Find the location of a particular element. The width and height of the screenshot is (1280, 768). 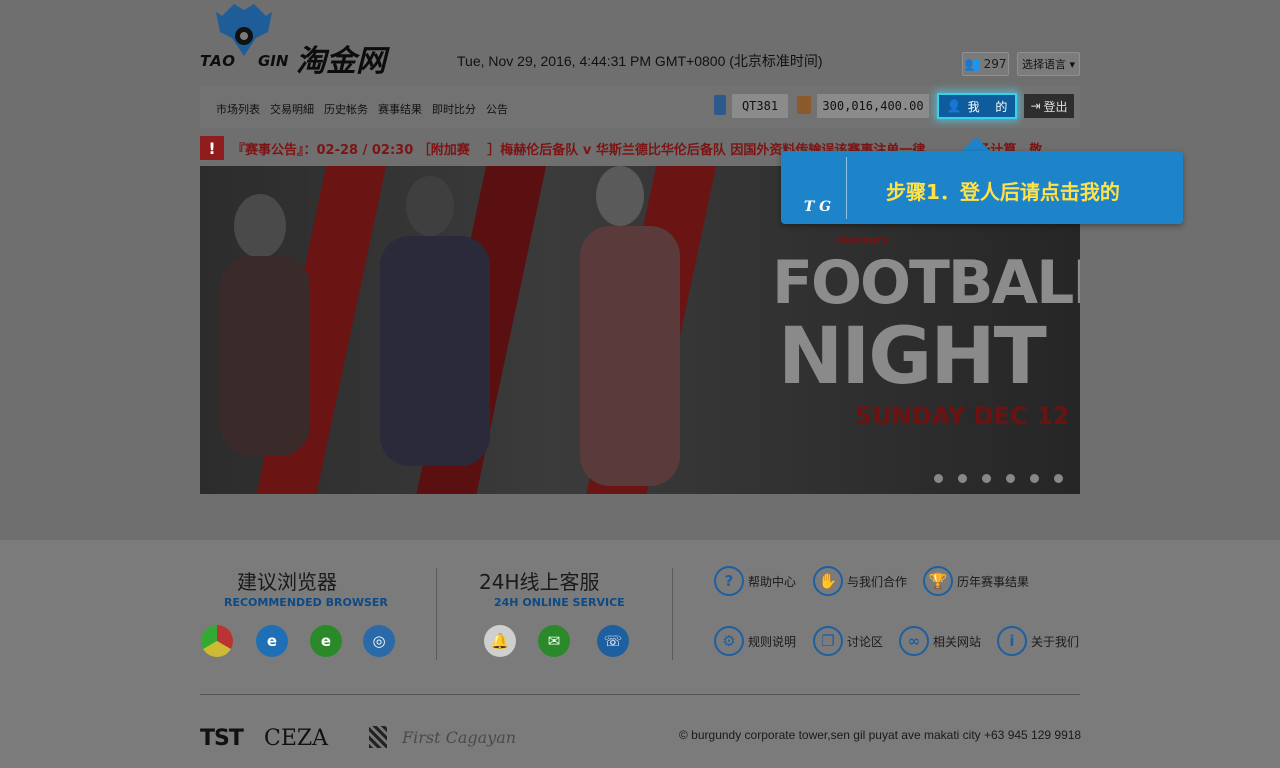

link-icon: ∞ is located at coordinates (914, 641).